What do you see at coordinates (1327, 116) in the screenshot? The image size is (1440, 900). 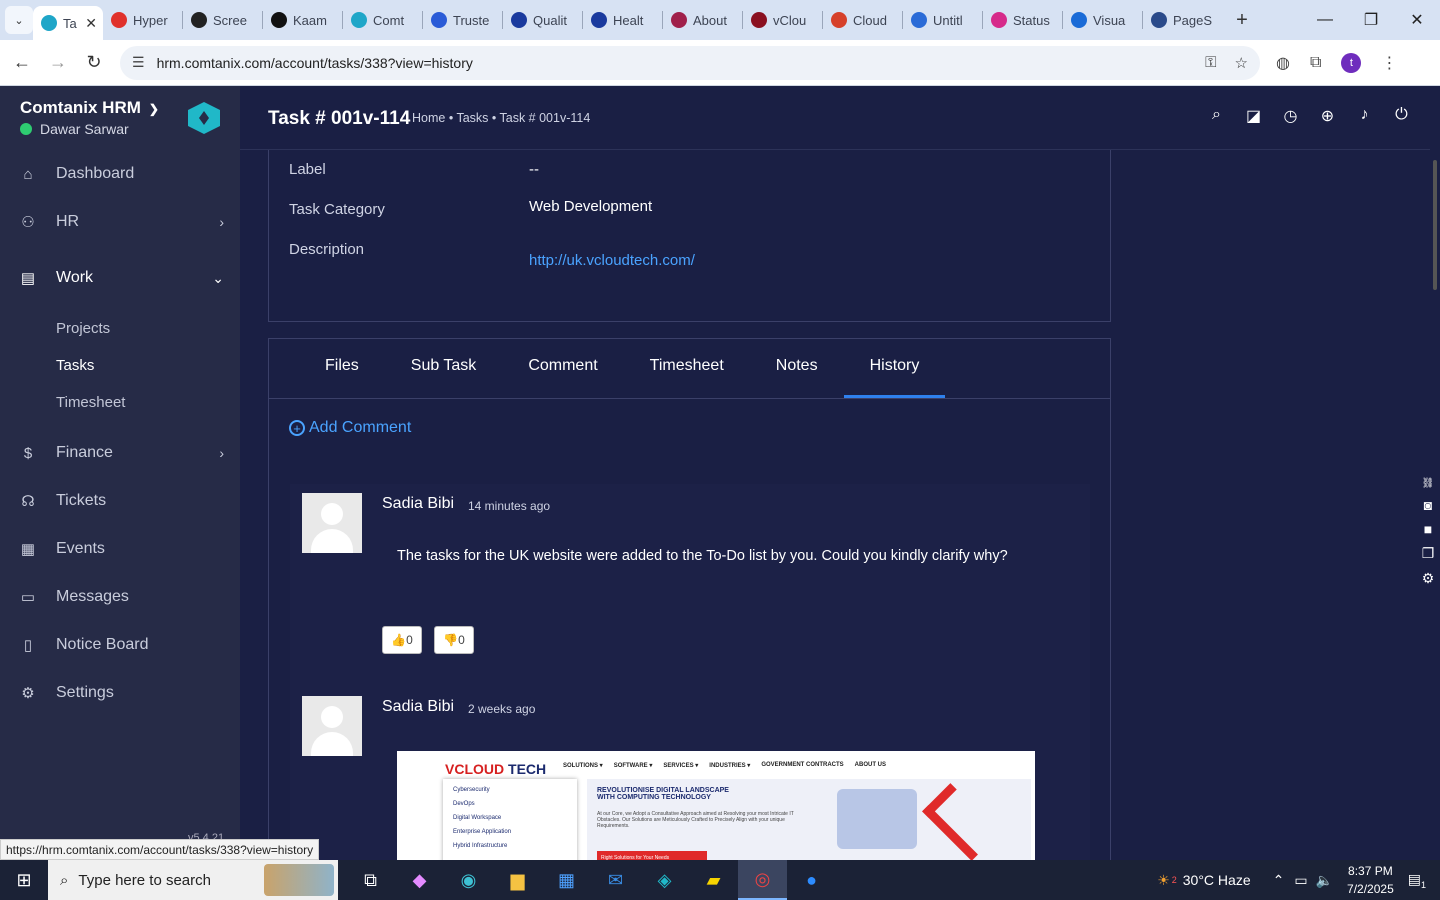 I see `add-circle-icon: ⊕` at bounding box center [1327, 116].